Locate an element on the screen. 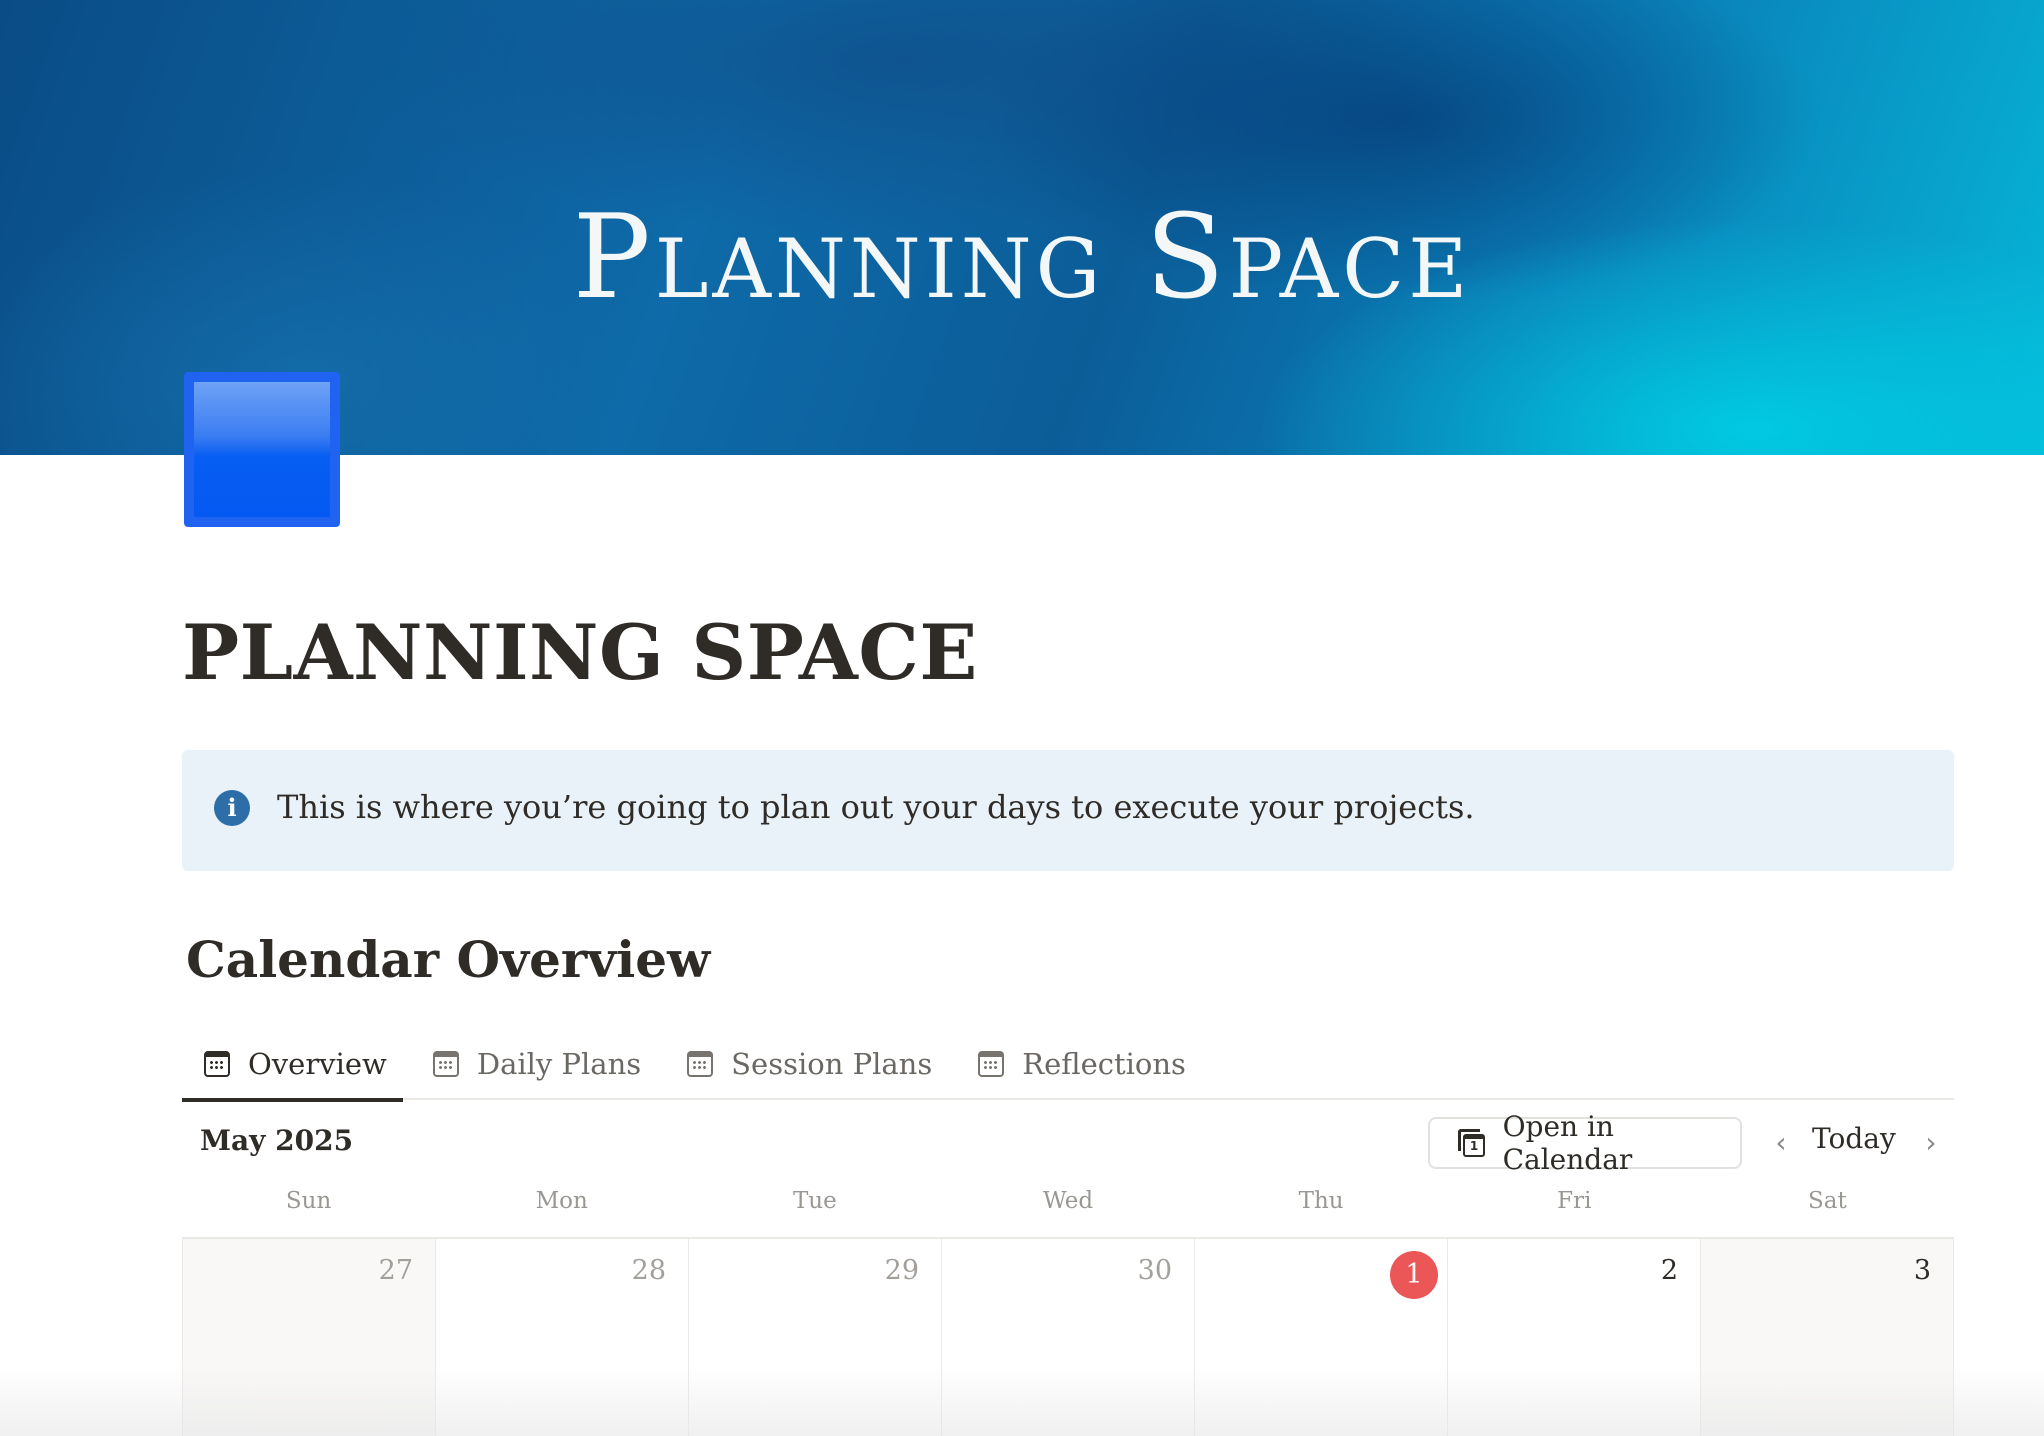 The image size is (2044, 1436). tab-overview: Overview is located at coordinates (292, 1065).